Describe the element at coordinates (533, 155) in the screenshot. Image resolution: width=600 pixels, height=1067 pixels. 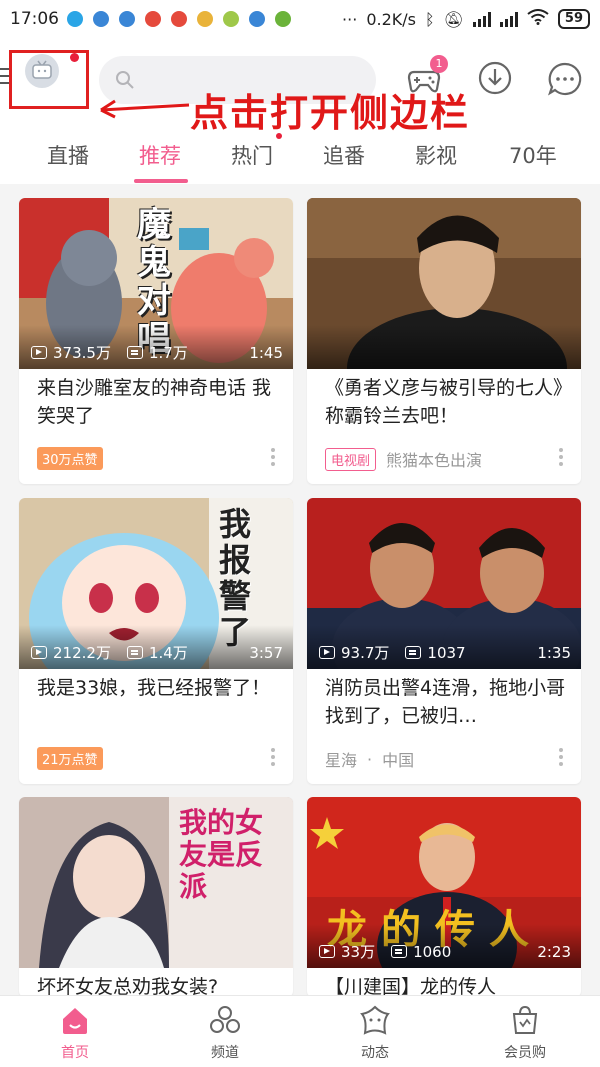
I see `tab-70years: 70年` at that location.